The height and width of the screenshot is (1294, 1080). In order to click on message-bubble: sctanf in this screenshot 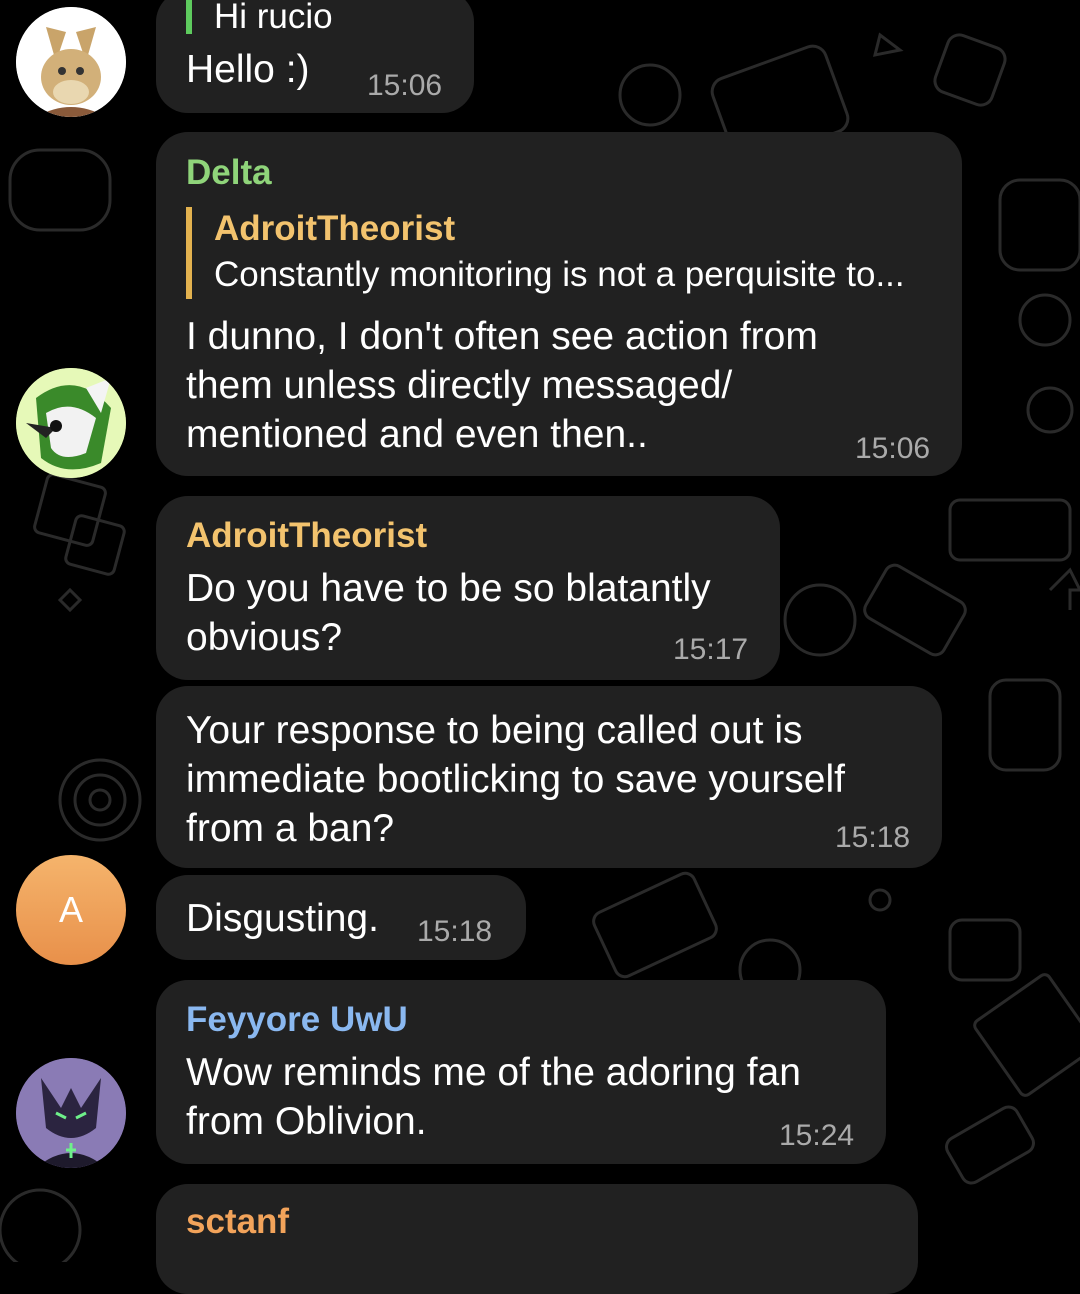, I will do `click(537, 1239)`.